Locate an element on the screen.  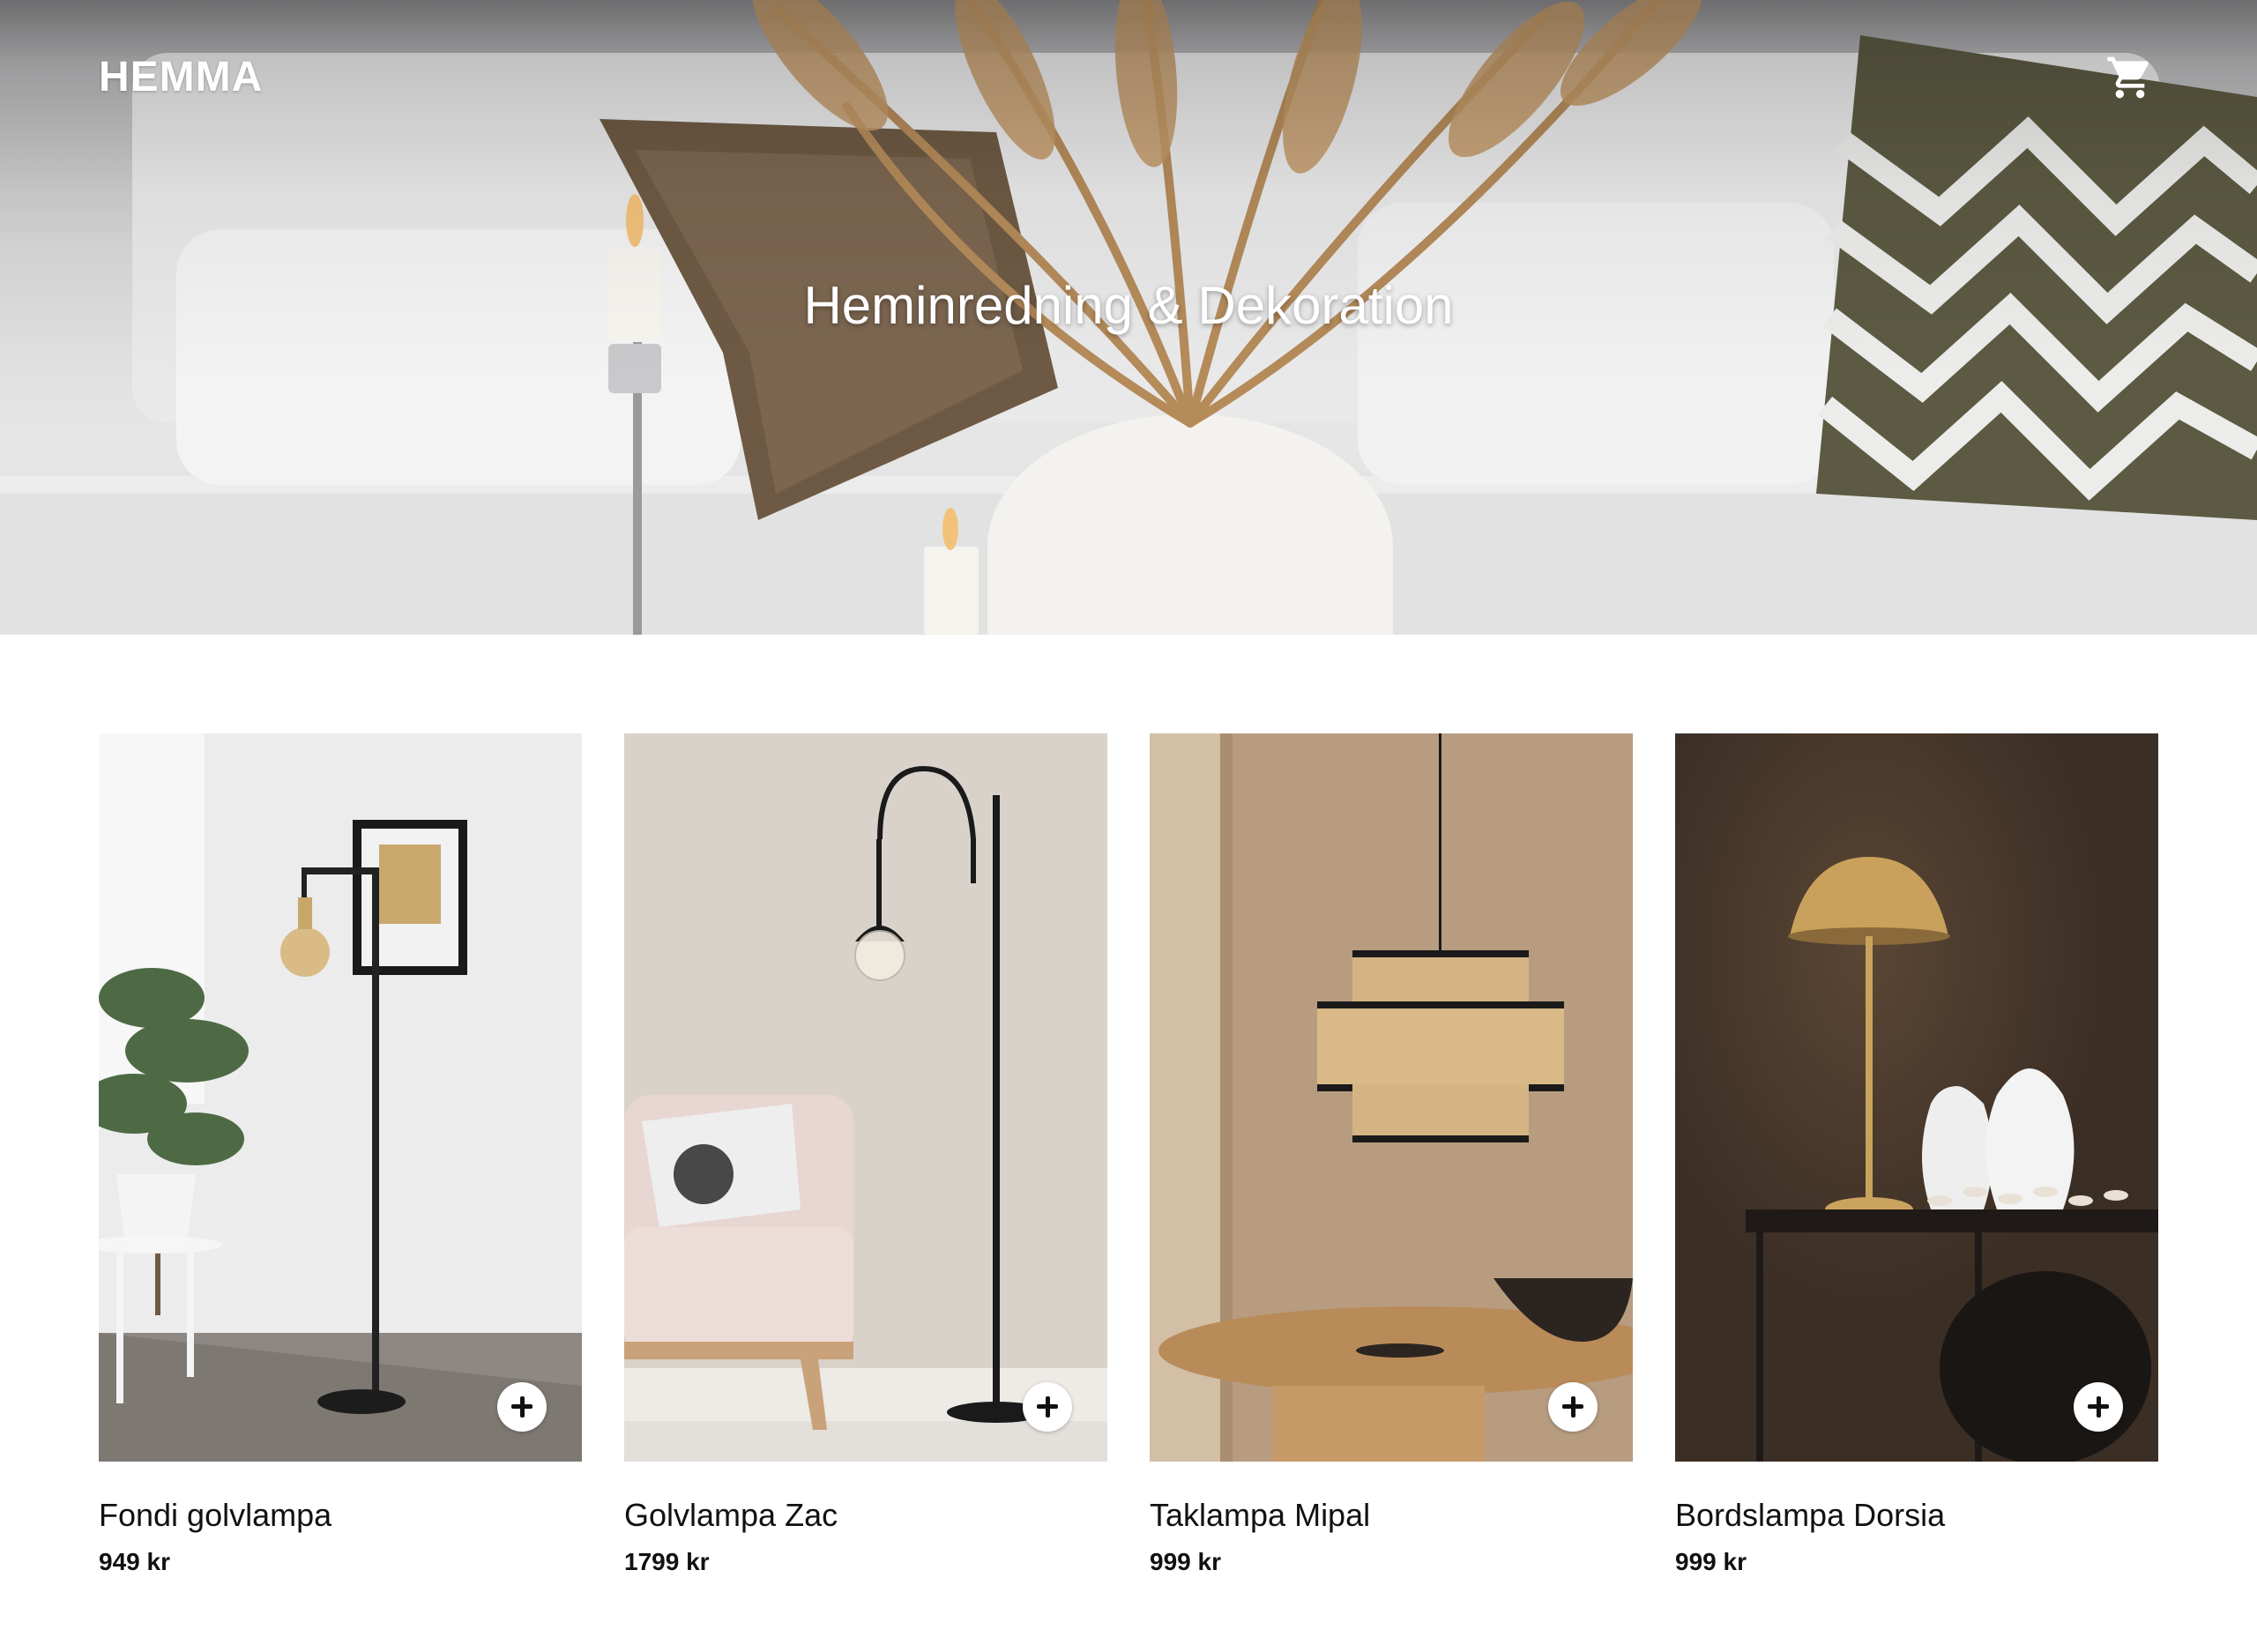
brand-logo: HEMMA is located at coordinates (181, 77).